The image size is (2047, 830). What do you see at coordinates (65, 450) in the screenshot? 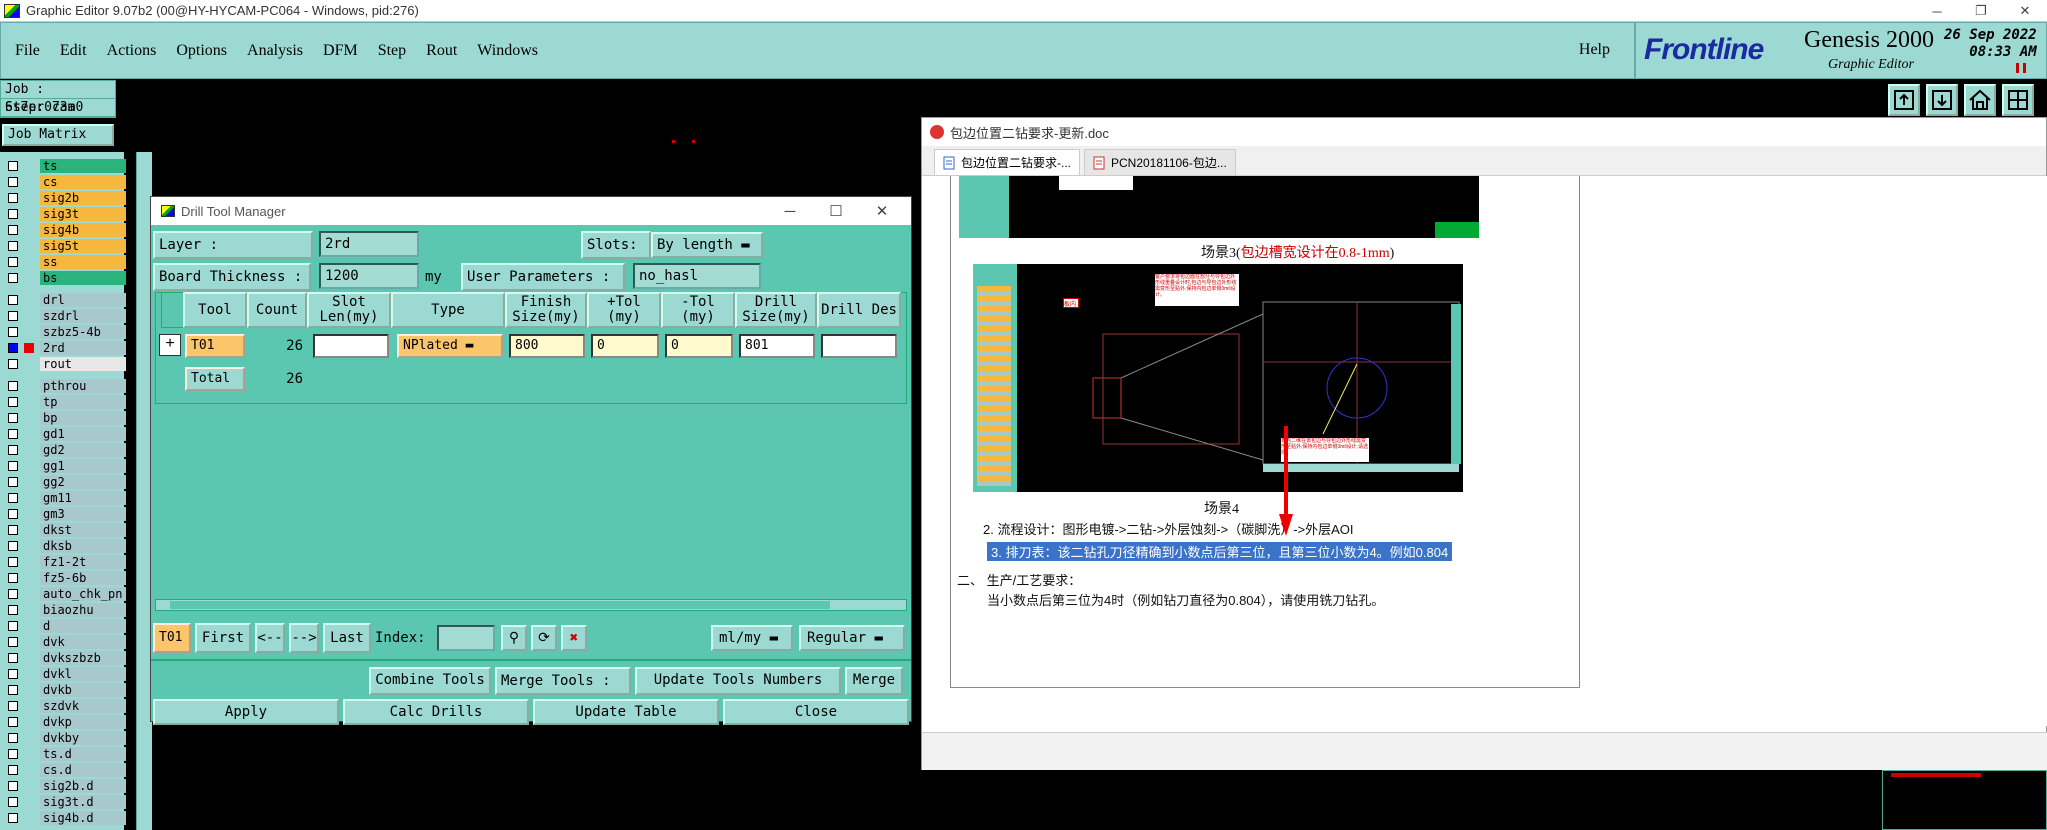
I see `layer-row-gd2: gd2` at bounding box center [65, 450].